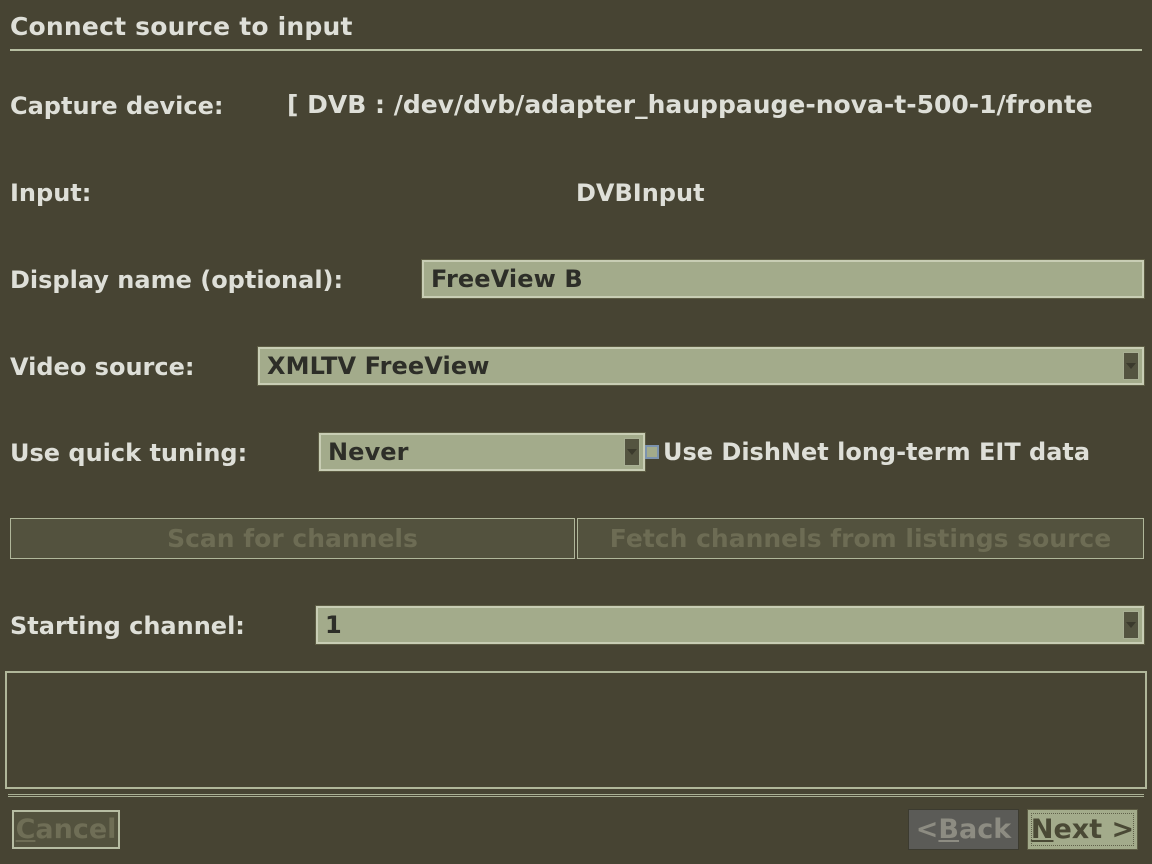 The image size is (1152, 864). I want to click on starting-channel-value: 1, so click(333, 625).